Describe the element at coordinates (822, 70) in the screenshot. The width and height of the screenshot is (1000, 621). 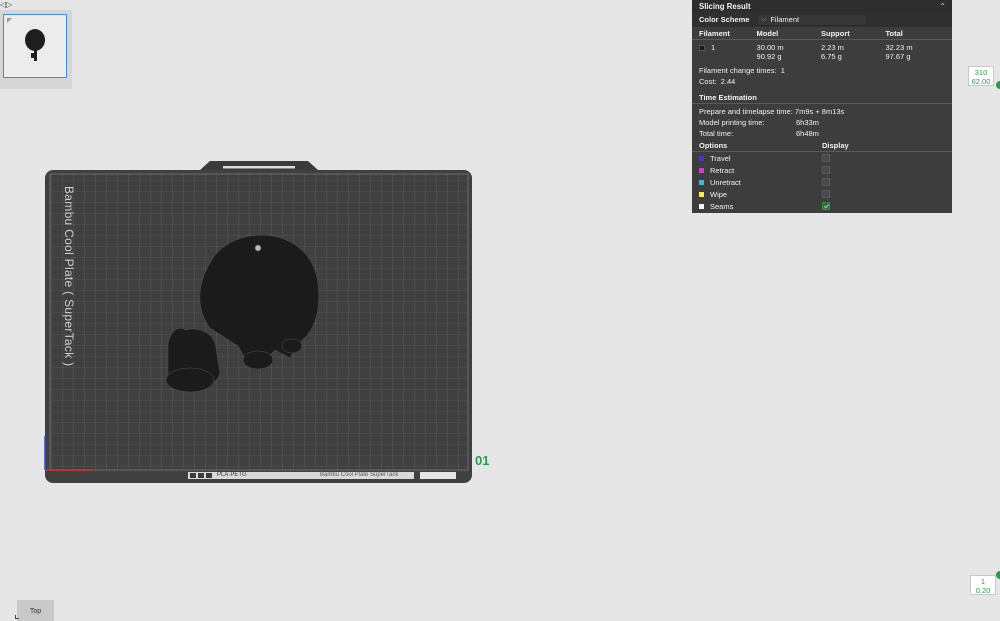
I see `filament-change-row: Filament change times: 1` at that location.